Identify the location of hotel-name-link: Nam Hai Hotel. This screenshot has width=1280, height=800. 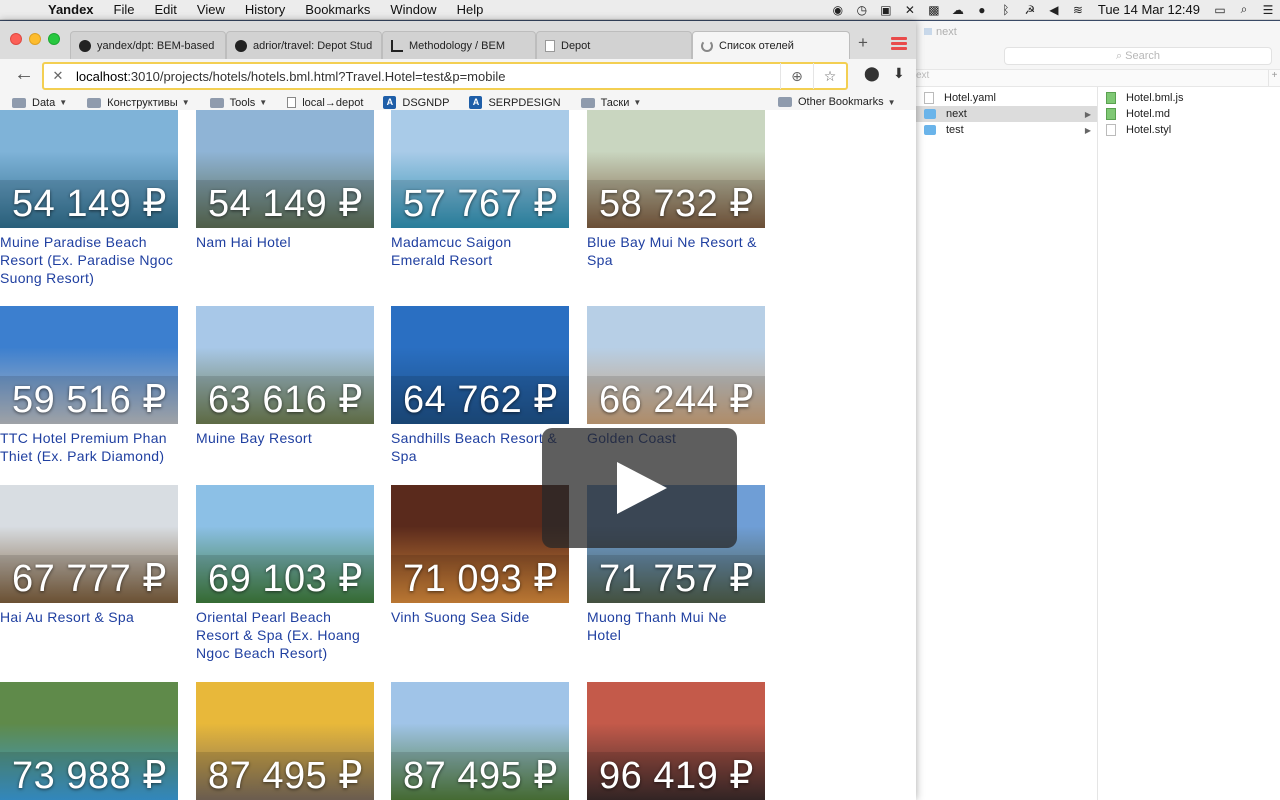
(285, 242).